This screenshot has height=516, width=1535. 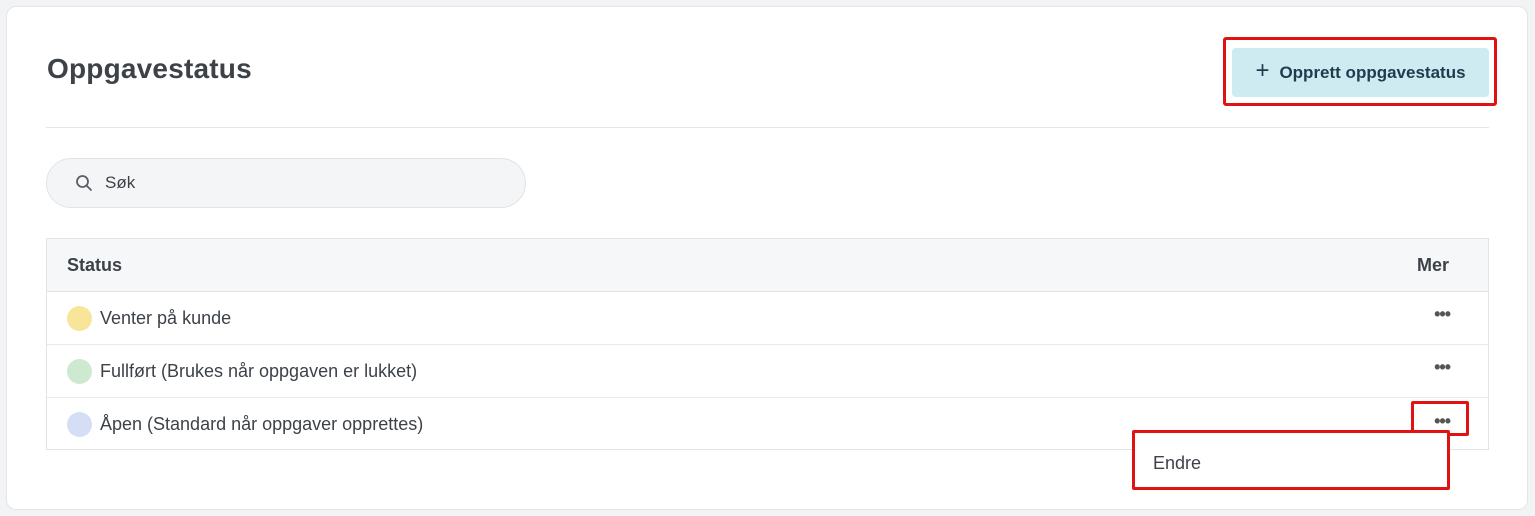 I want to click on status-label: Fullført (Brukes når oppgaven er lukket), so click(x=259, y=370).